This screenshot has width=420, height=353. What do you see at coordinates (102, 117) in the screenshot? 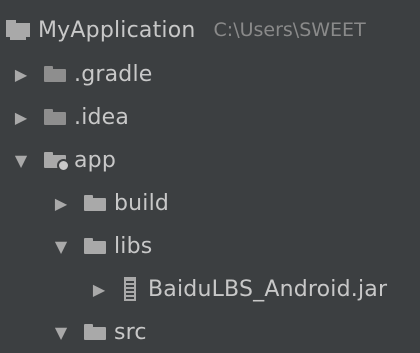
I see `tree-item-label: .idea` at bounding box center [102, 117].